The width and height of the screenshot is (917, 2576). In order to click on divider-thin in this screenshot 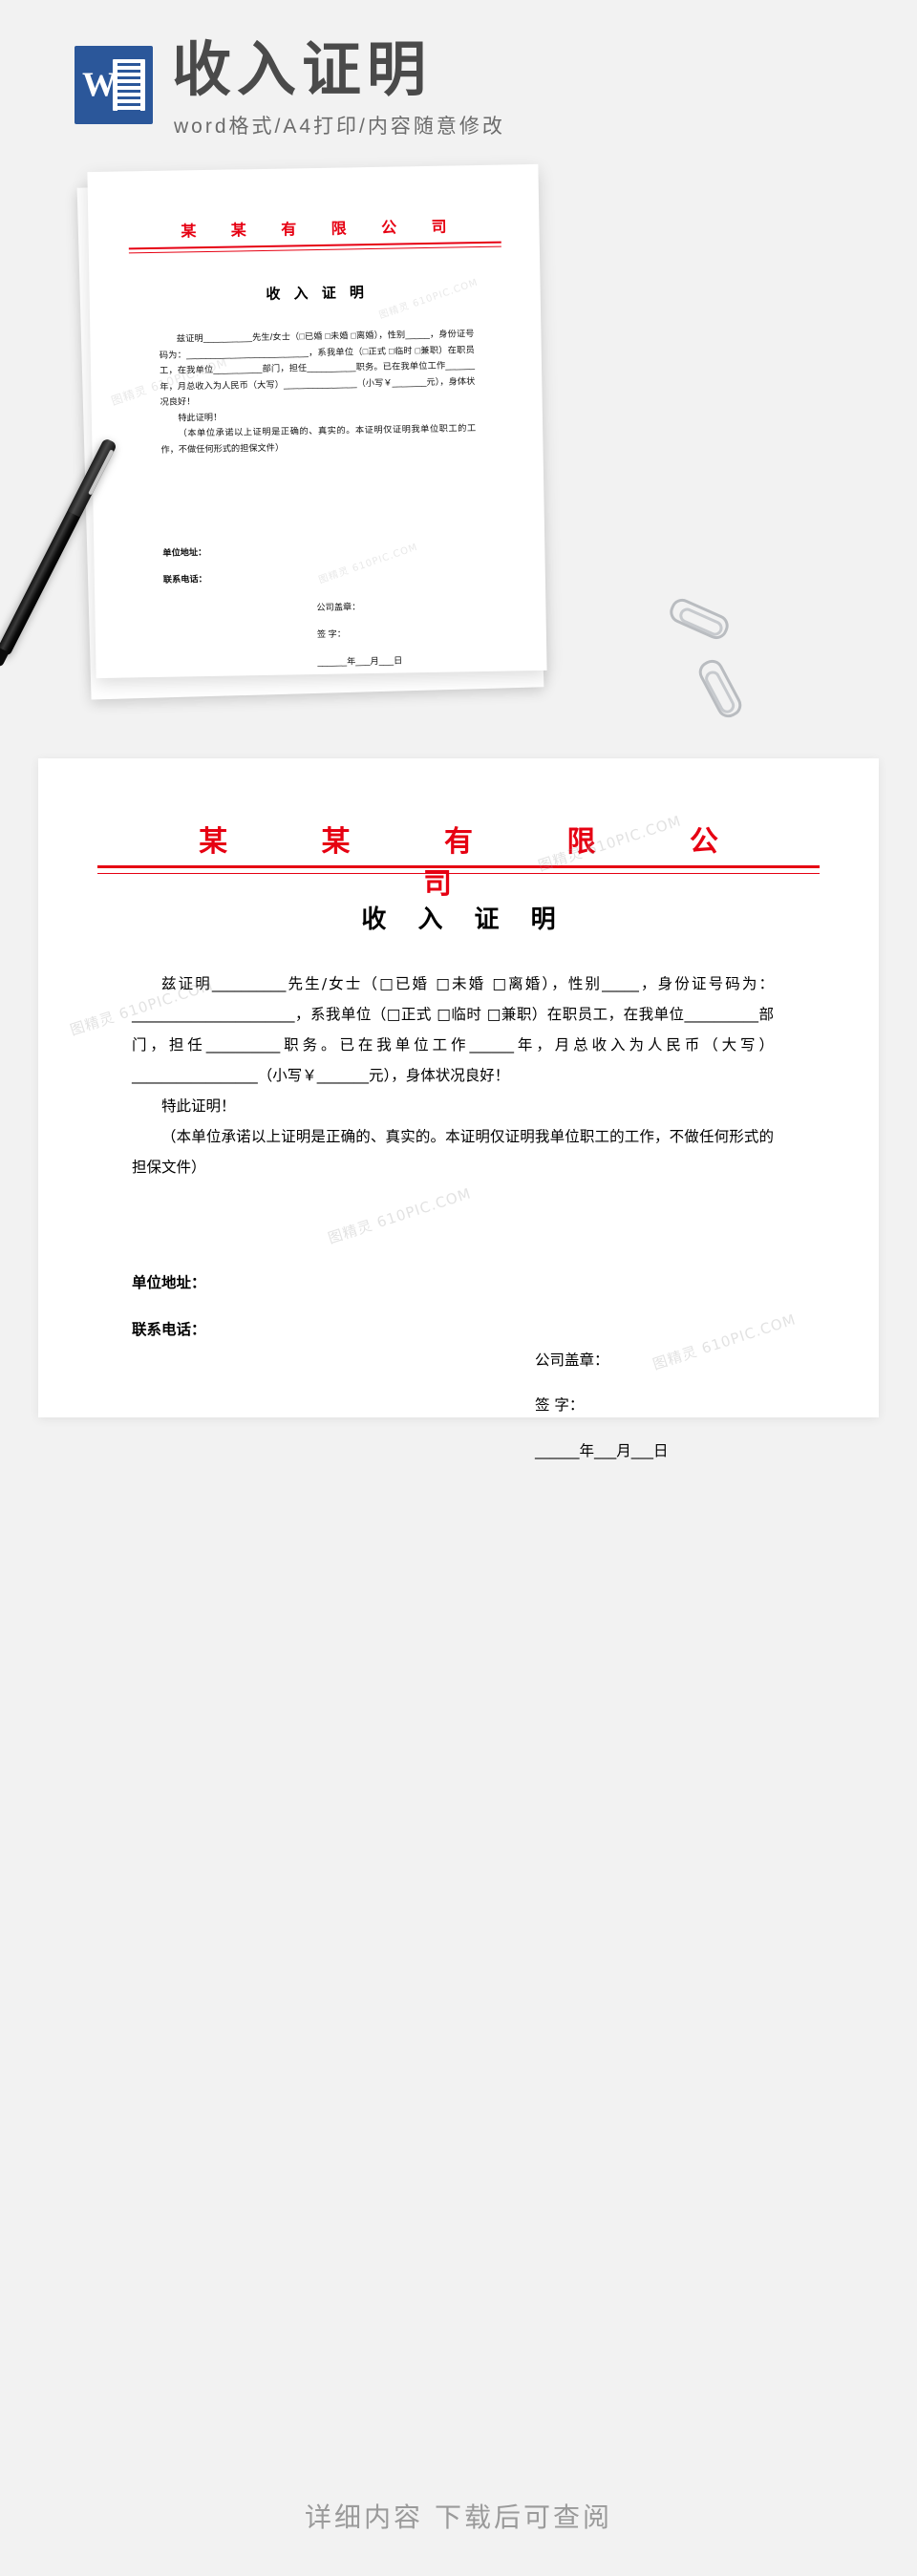, I will do `click(459, 873)`.